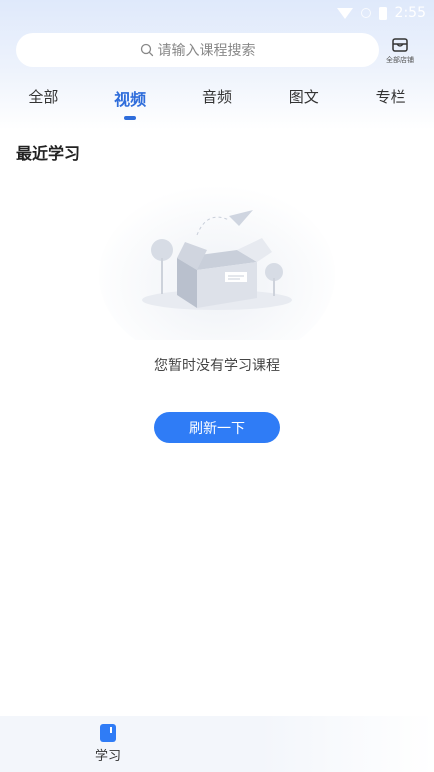 The width and height of the screenshot is (434, 772). I want to click on category-tabs: 全部 视频 音频 图文 专栏, so click(217, 106).